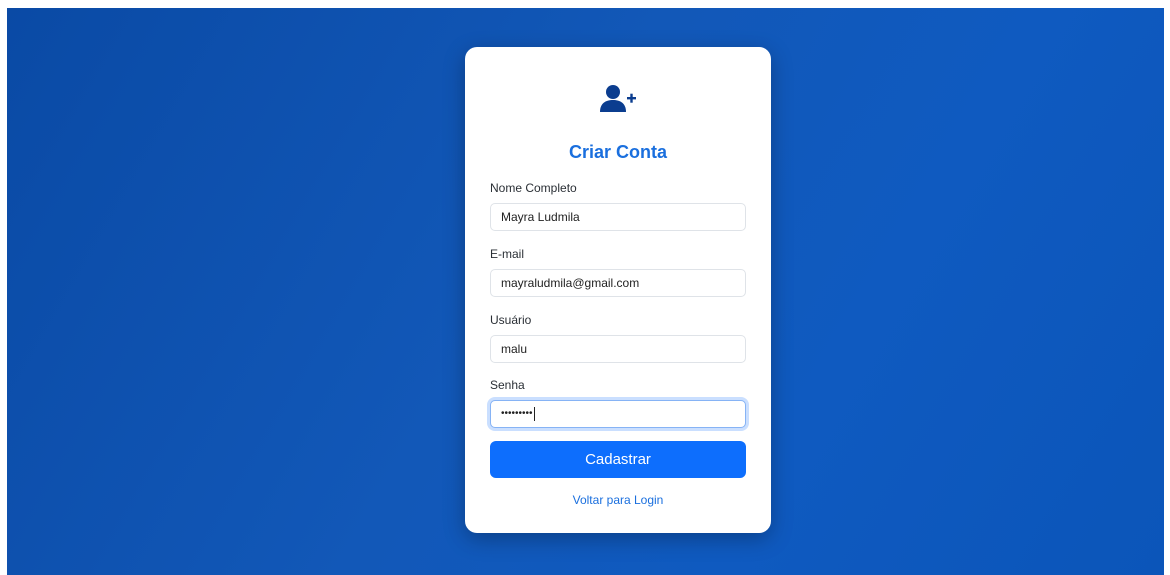 Image resolution: width=1170 pixels, height=575 pixels. I want to click on user-plus-icon, so click(618, 98).